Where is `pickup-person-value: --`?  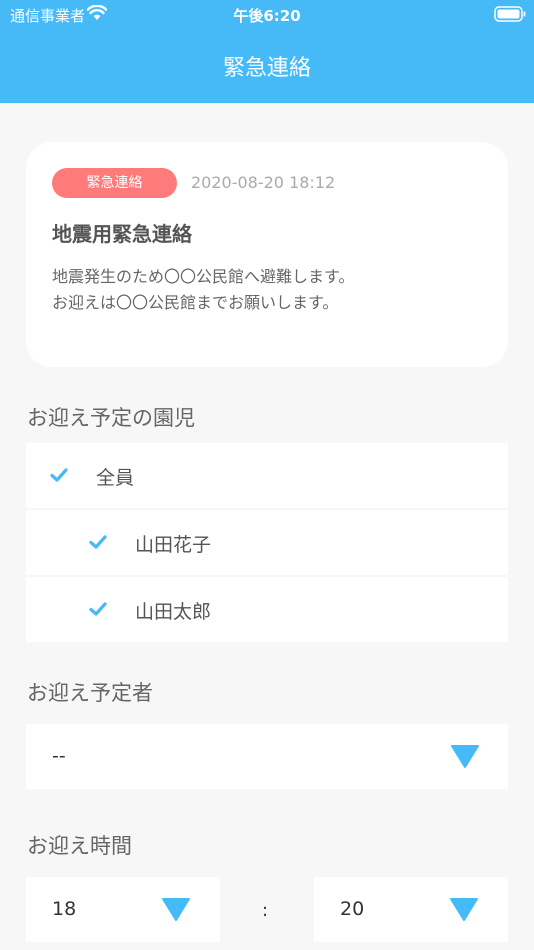 pickup-person-value: -- is located at coordinates (59, 756).